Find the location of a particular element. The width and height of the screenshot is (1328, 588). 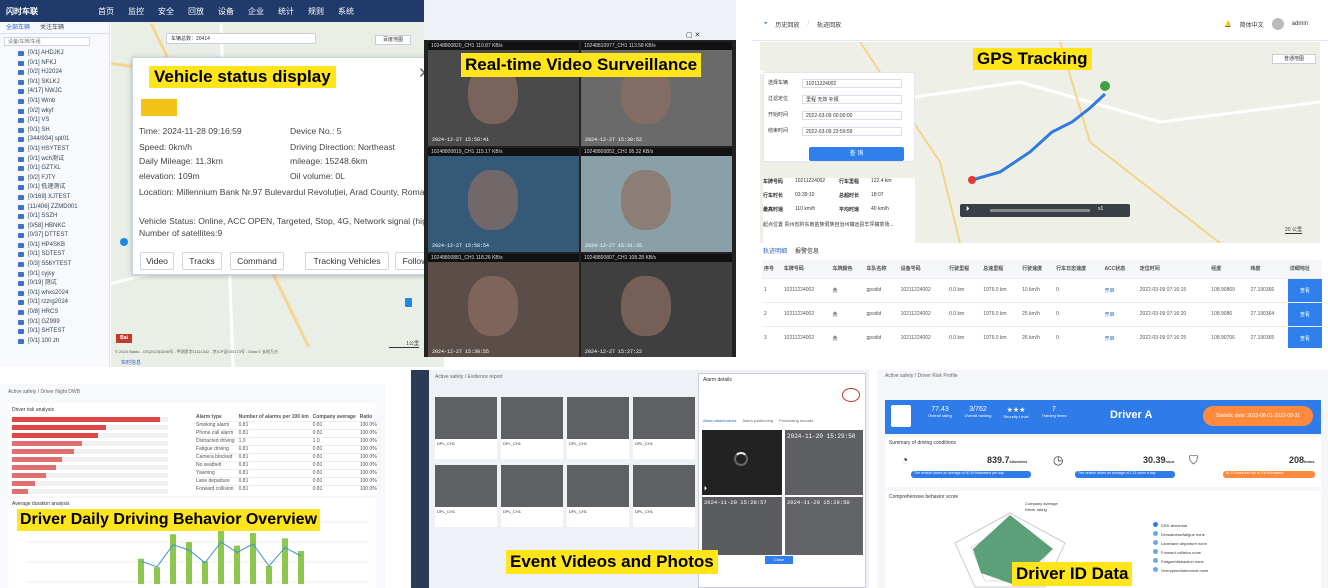

tree-item: [0/37] DTTEST is located at coordinates (54, 236).